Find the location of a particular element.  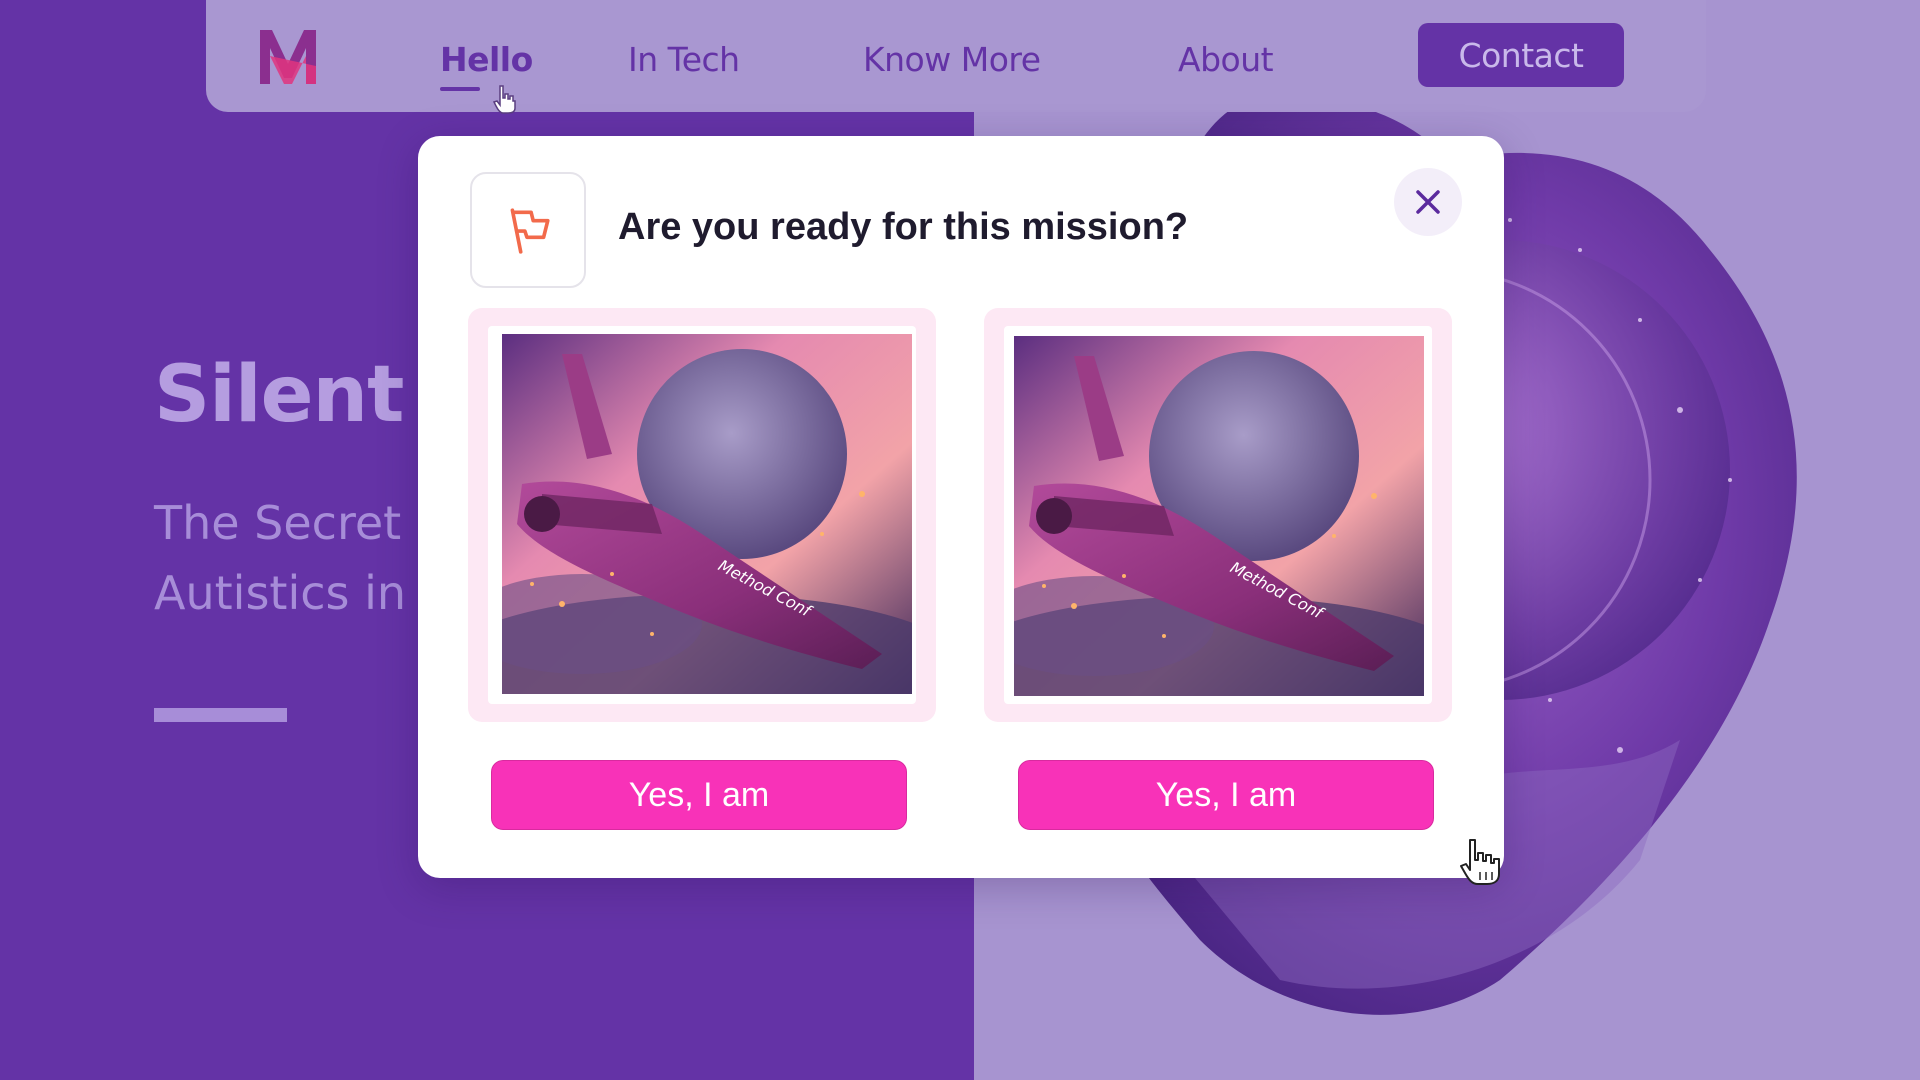

top-navbar: Hello In Tech Know More About Contact is located at coordinates (956, 57).